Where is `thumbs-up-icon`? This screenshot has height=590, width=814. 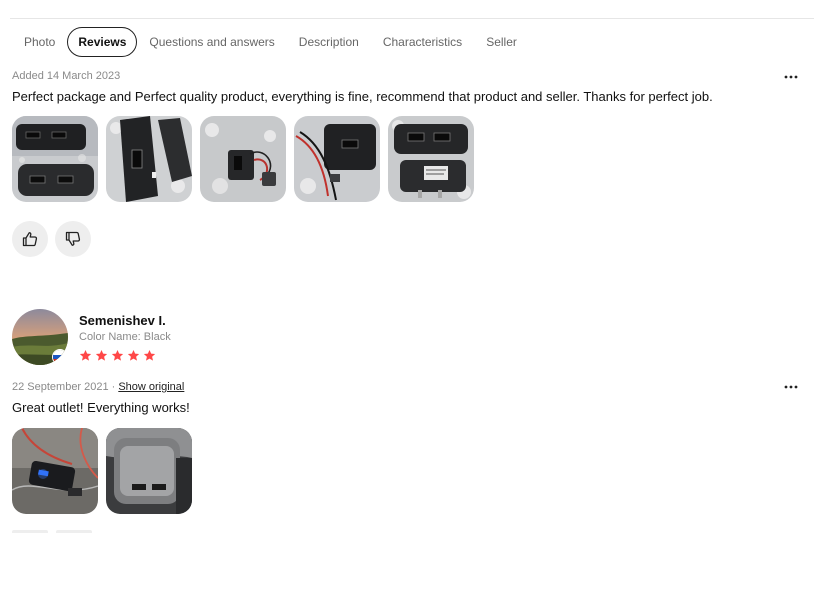 thumbs-up-icon is located at coordinates (30, 239).